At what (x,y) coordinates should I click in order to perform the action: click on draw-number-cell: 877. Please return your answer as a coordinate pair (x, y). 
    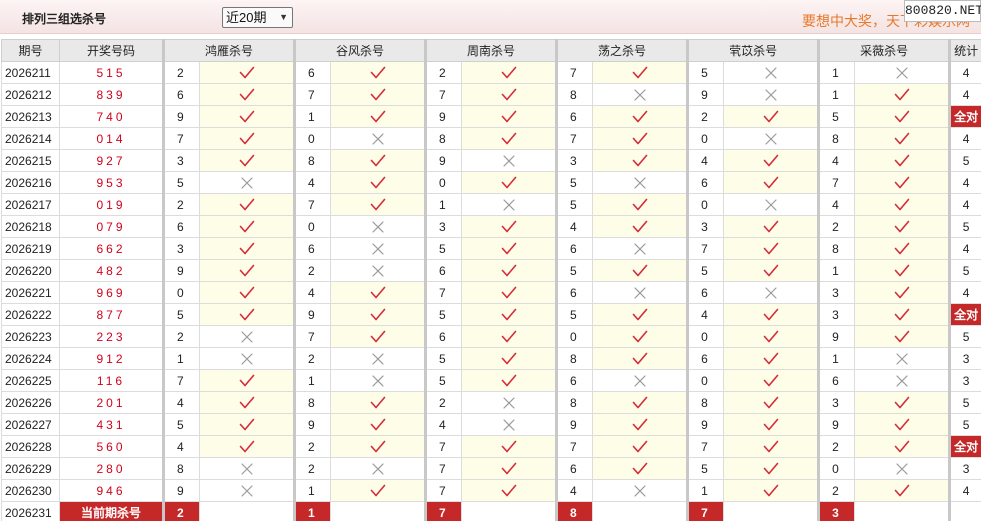
    Looking at the image, I should click on (111, 314).